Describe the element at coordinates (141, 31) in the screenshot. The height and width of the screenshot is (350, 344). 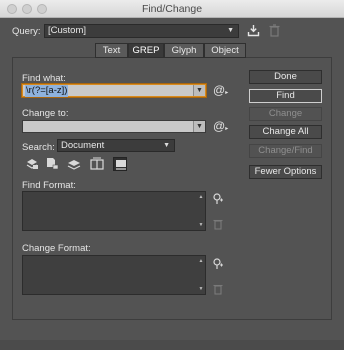
I see `query-dropdown: [Custom] ▼` at that location.